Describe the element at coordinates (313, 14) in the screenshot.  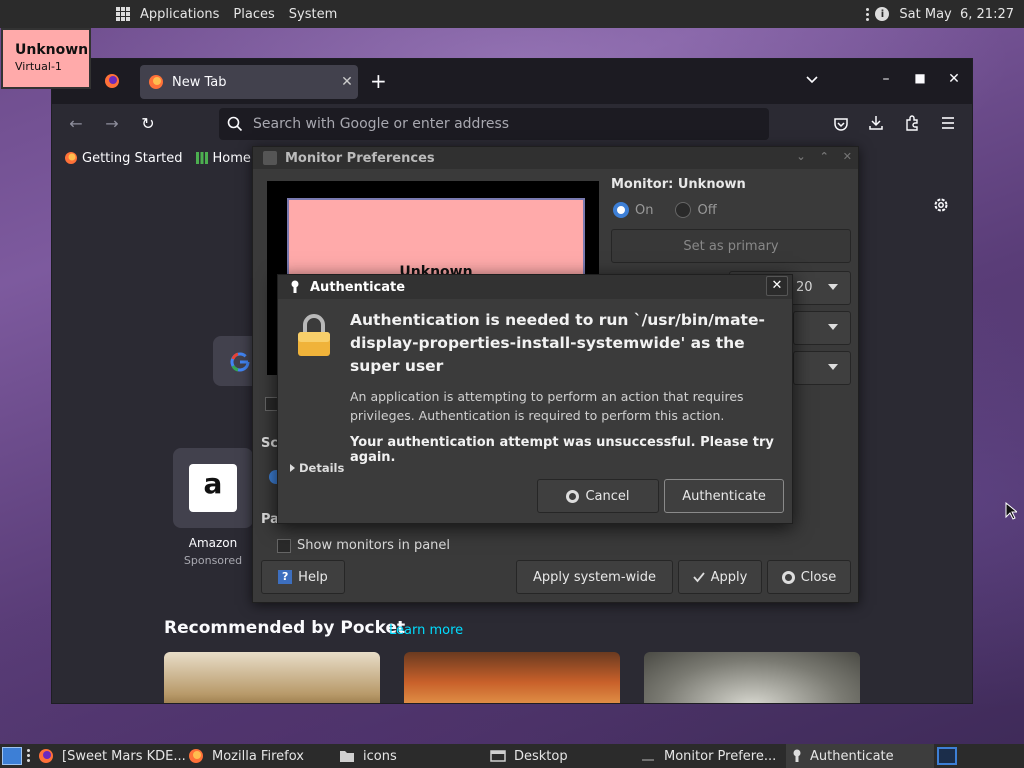
I see `menu-system: System` at that location.